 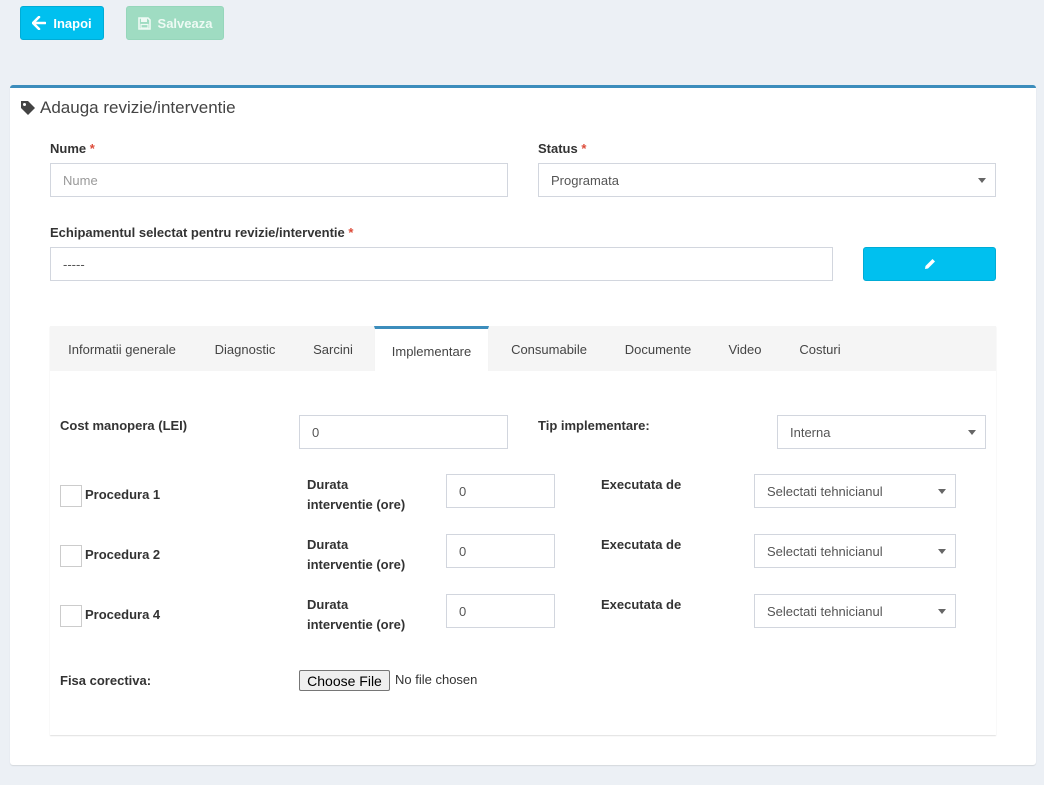 I want to click on edit-equipment-button, so click(x=929, y=264).